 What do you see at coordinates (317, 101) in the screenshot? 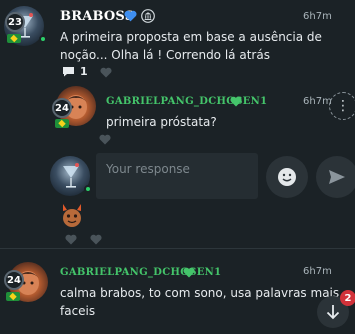
I see `reply-time: 6h7m` at bounding box center [317, 101].